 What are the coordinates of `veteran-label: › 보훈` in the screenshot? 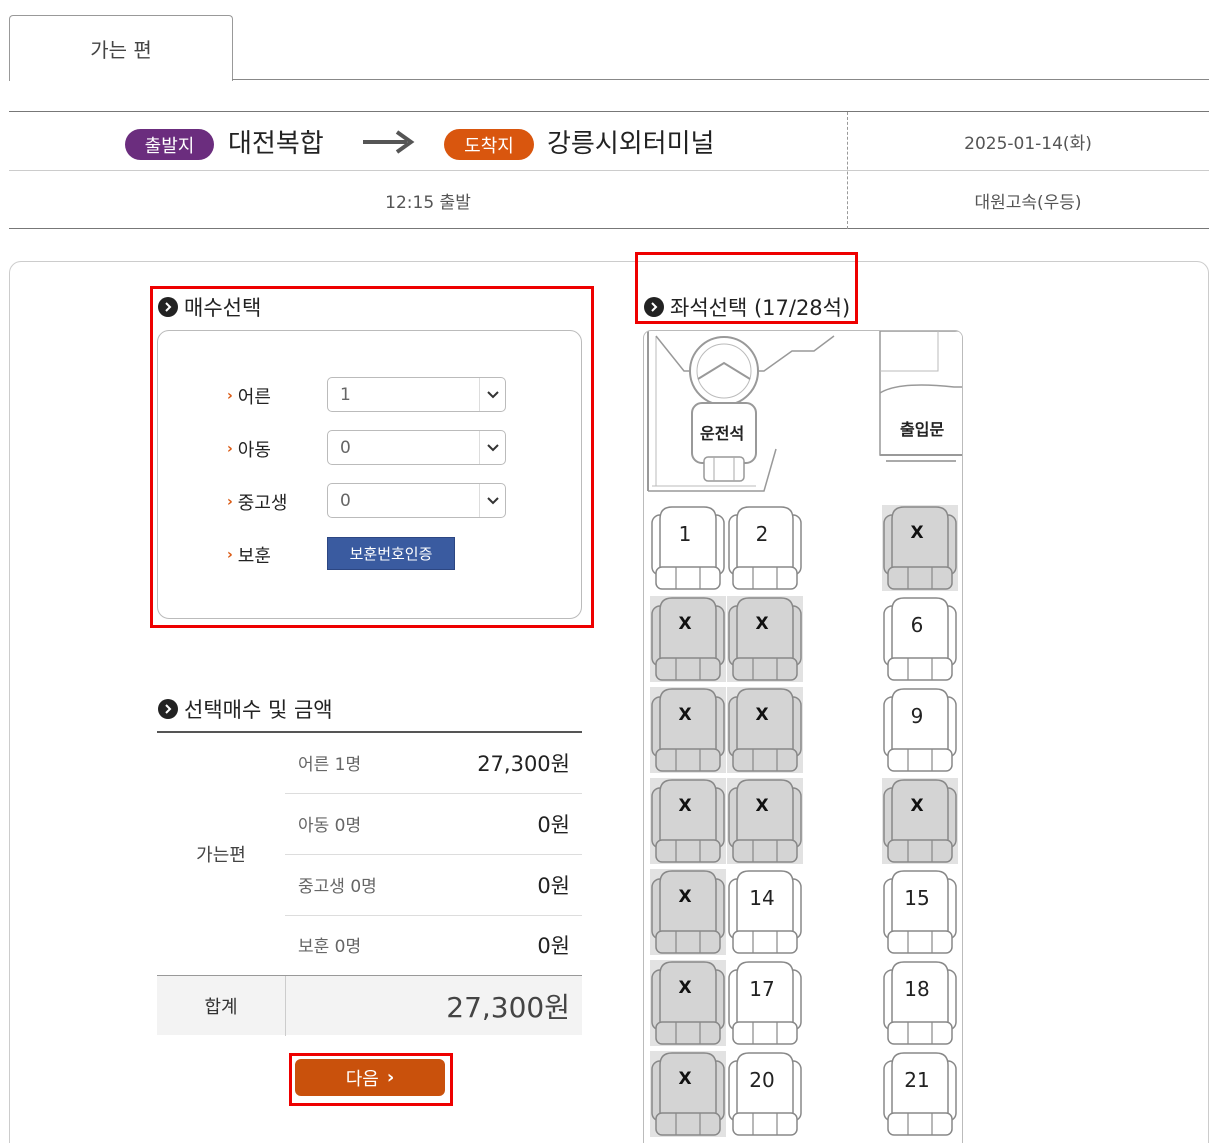 It's located at (249, 555).